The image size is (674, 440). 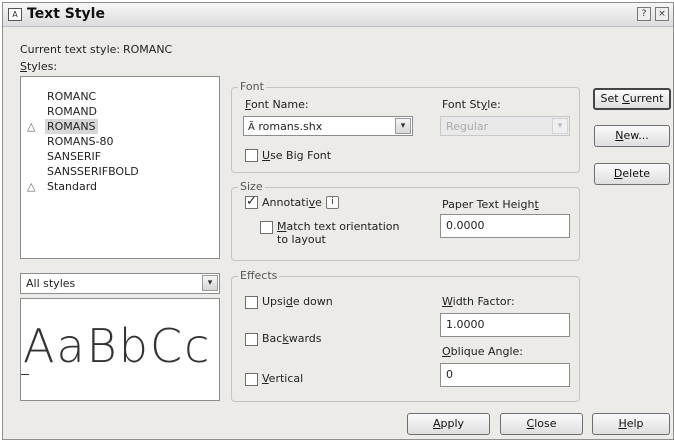 I want to click on backwards-label: Backwards, so click(x=292, y=338).